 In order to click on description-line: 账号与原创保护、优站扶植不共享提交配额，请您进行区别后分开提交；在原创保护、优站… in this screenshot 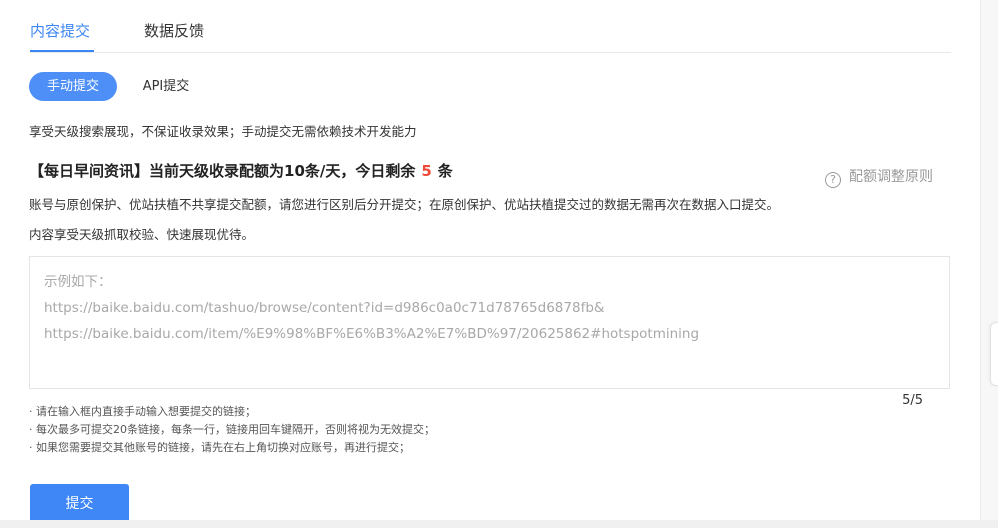, I will do `click(404, 204)`.